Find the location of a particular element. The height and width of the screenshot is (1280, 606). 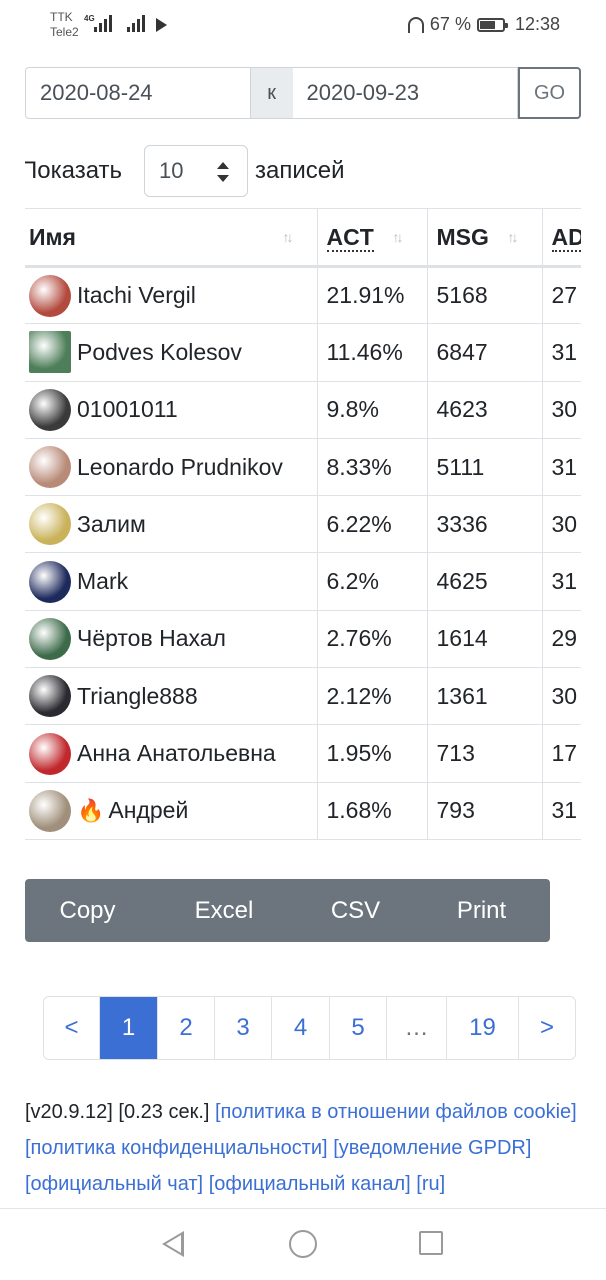

gdpr-notice-link: [уведомление GPDR] is located at coordinates (432, 1148).